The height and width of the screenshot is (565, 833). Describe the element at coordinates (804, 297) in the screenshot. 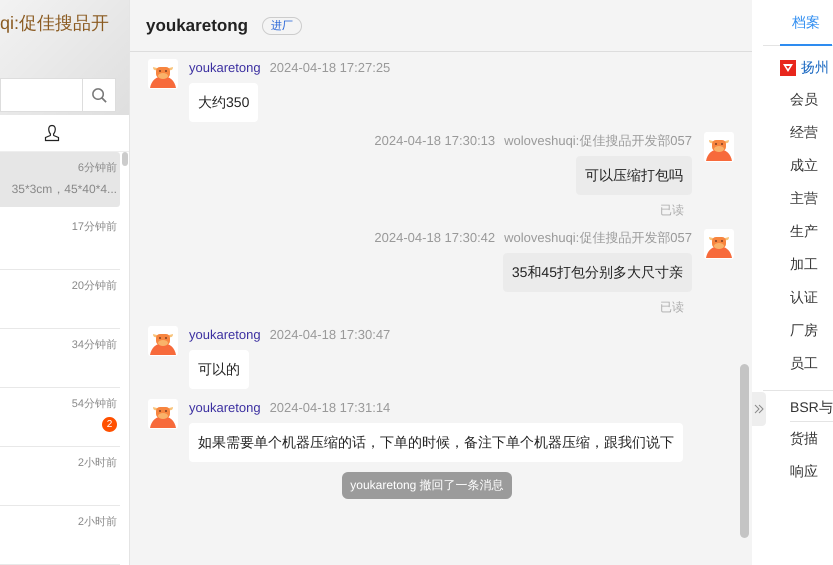

I see `profile-field-label: 认证` at that location.